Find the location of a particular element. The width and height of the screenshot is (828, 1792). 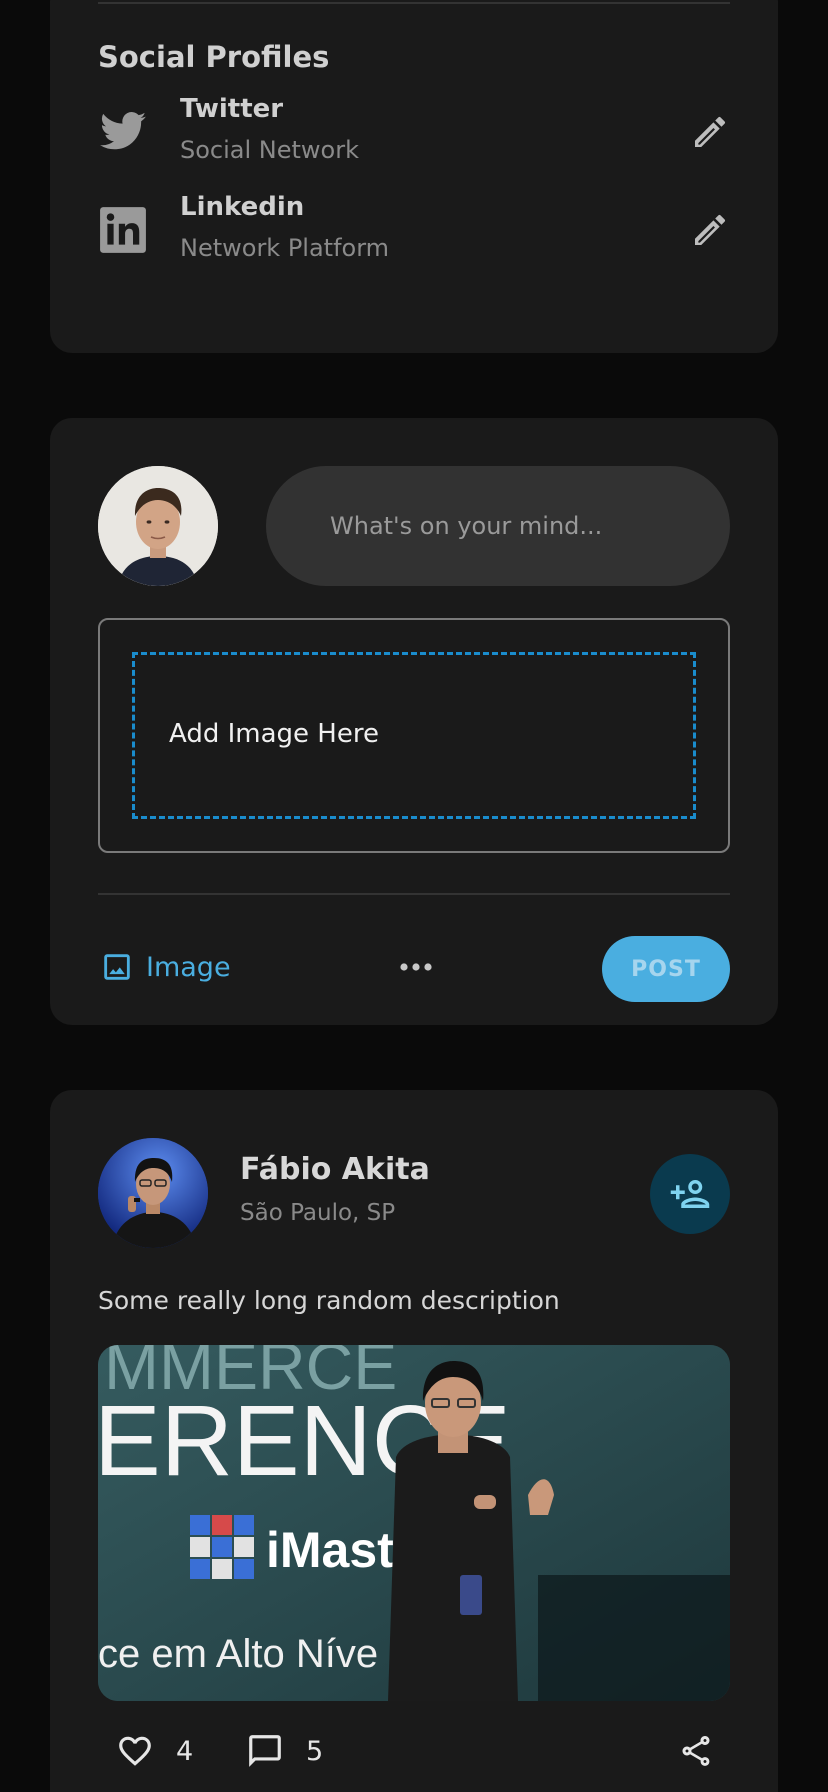

person-add-icon is located at coordinates (690, 1194).